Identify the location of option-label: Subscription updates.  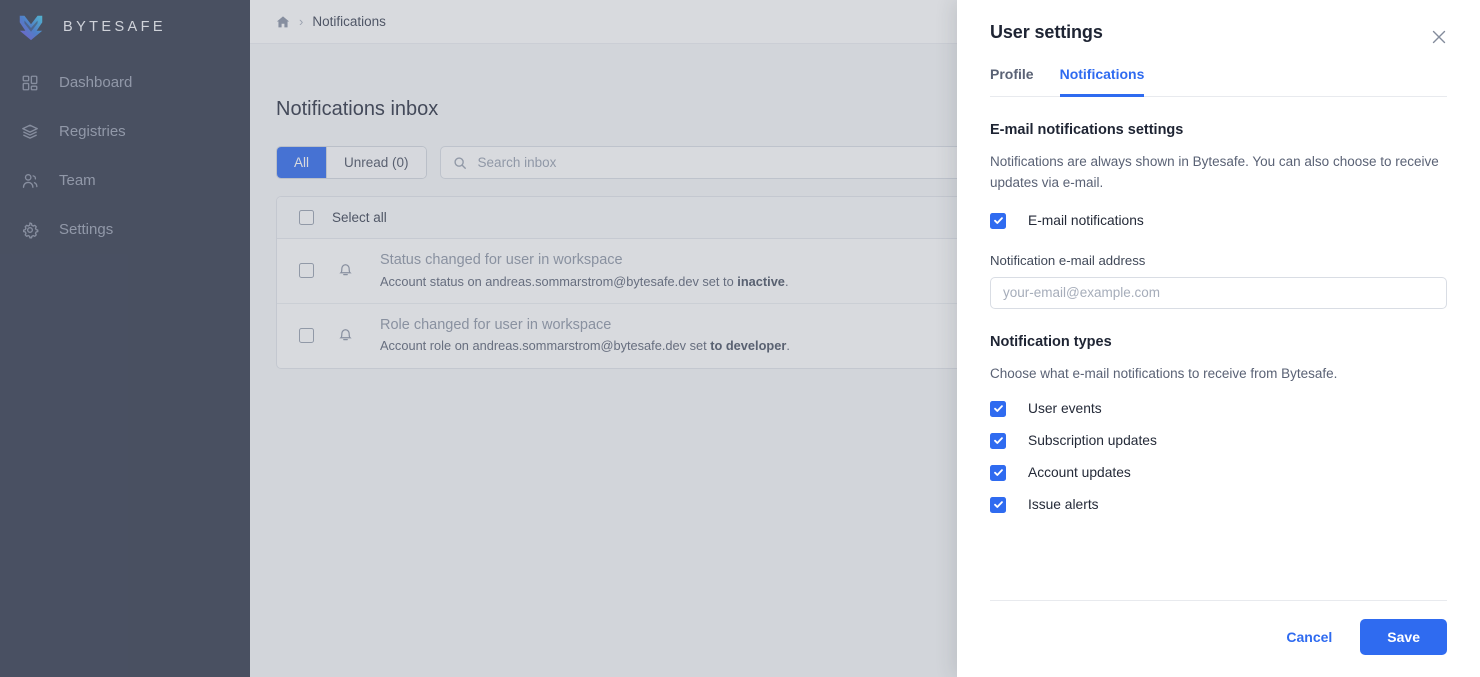
(1092, 441).